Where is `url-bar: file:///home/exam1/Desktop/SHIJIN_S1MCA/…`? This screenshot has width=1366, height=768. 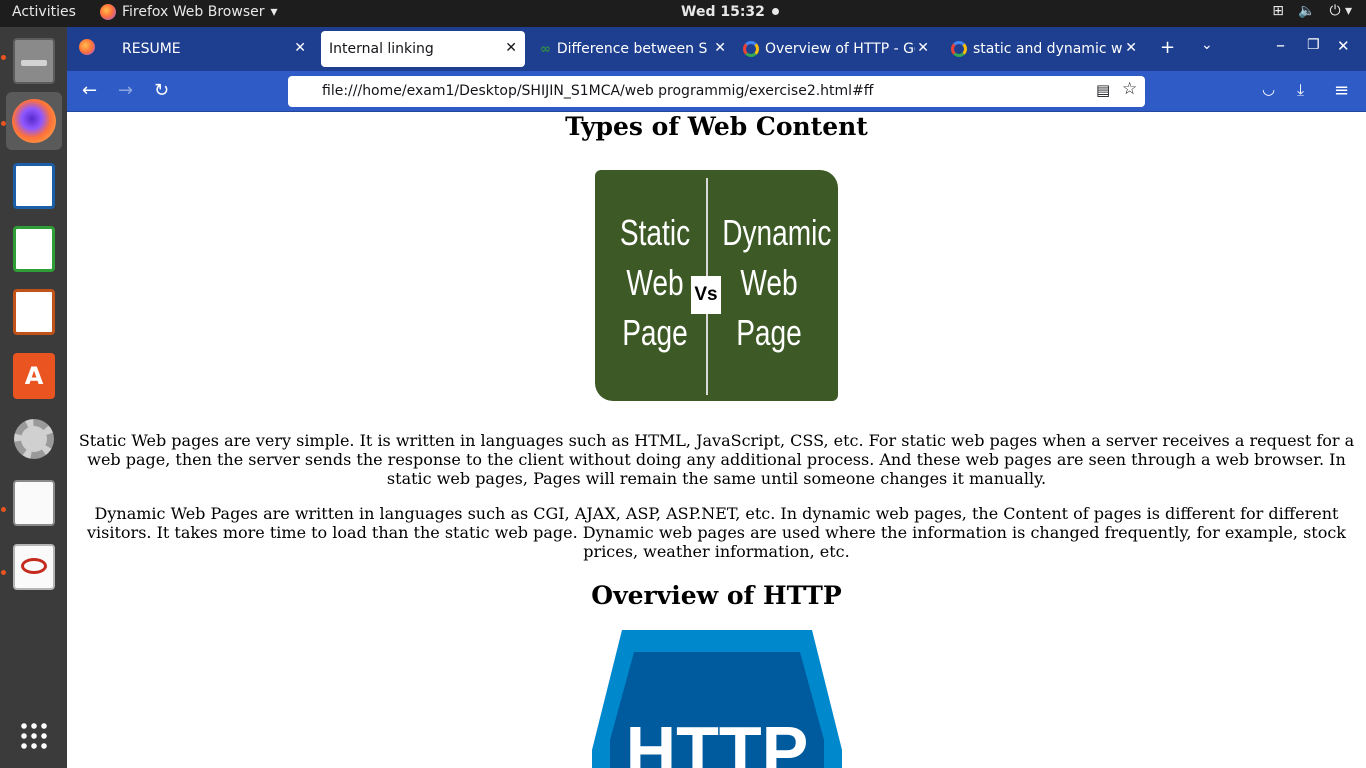 url-bar: file:///home/exam1/Desktop/SHIJIN_S1MCA/… is located at coordinates (716, 91).